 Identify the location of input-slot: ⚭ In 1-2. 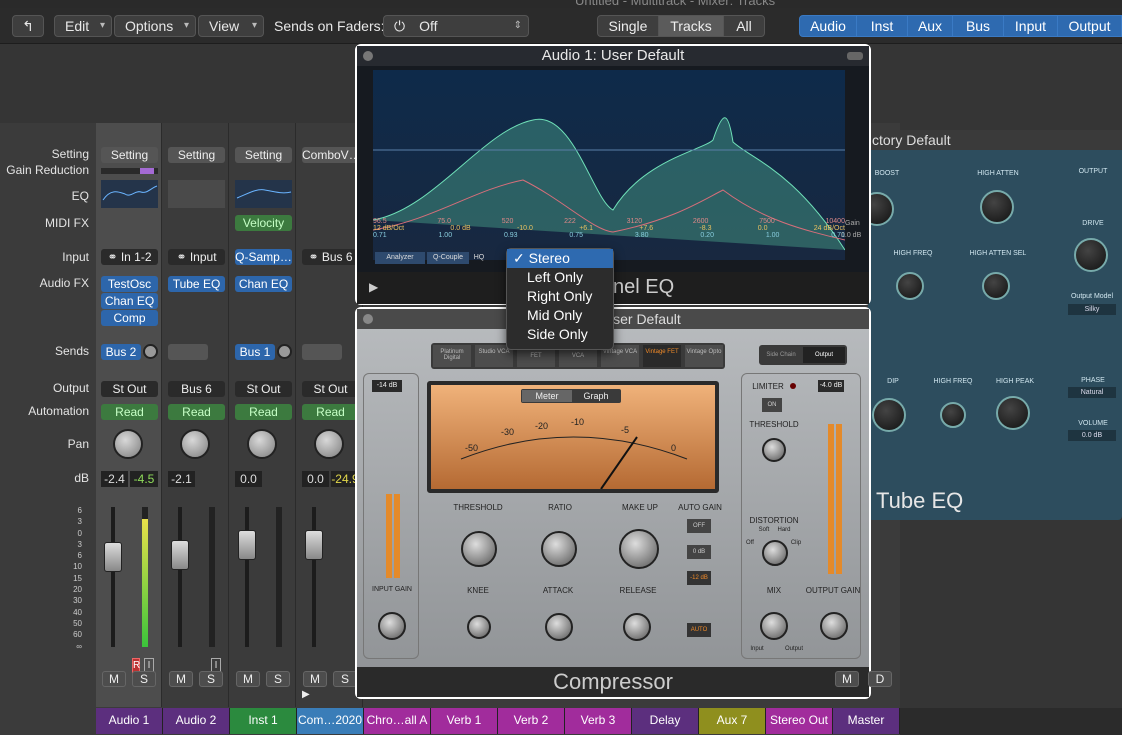
(129, 257).